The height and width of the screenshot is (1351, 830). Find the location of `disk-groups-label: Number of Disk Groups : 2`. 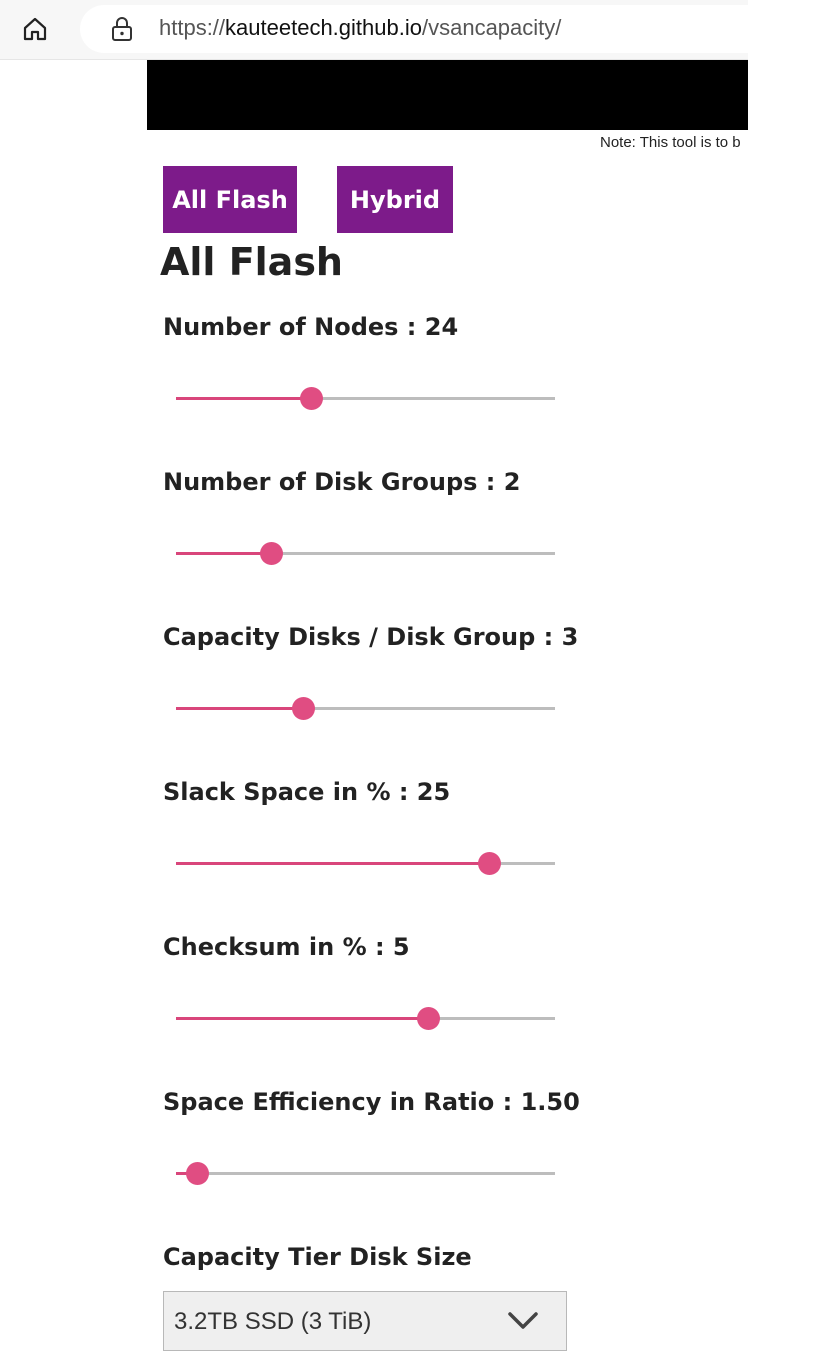

disk-groups-label: Number of Disk Groups : 2 is located at coordinates (342, 482).